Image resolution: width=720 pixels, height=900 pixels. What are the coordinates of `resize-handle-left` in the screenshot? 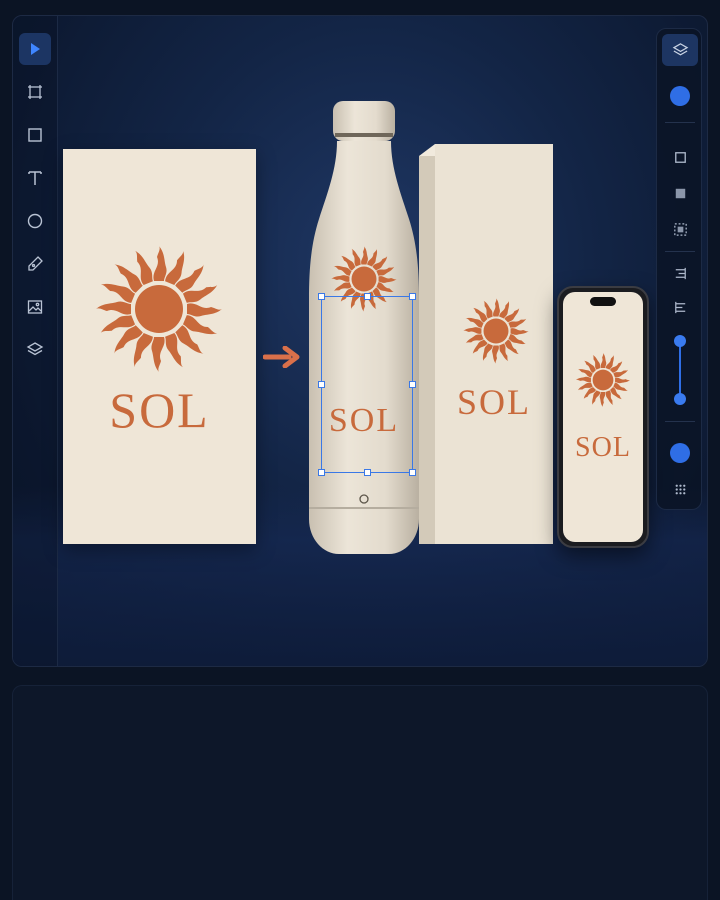 It's located at (321, 384).